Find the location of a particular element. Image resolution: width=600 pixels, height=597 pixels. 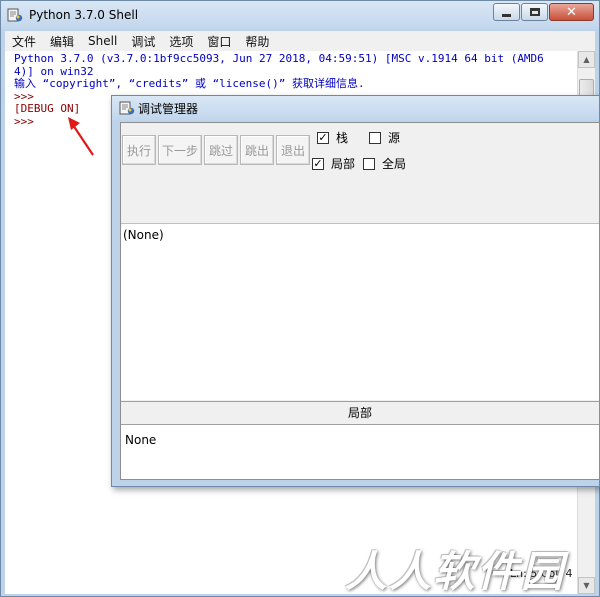

debug-title: 调试管理器 is located at coordinates (168, 109).